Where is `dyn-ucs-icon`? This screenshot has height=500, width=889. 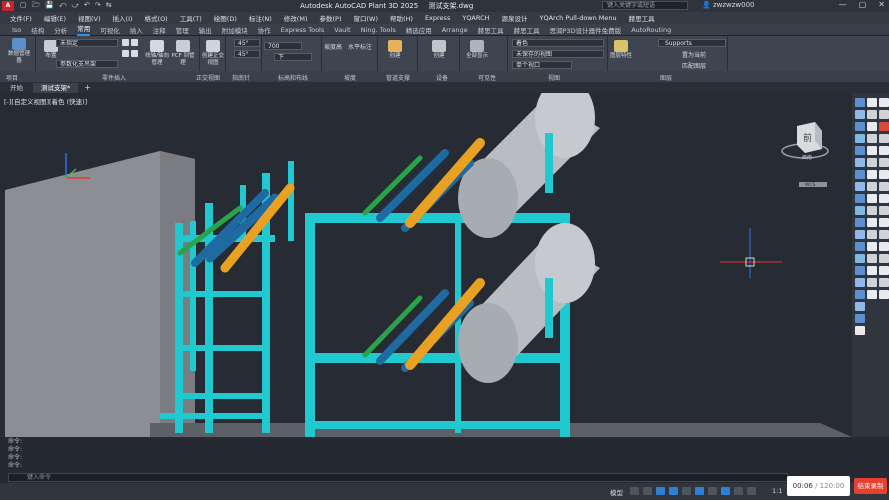
dyn-ucs-icon is located at coordinates (751, 491).